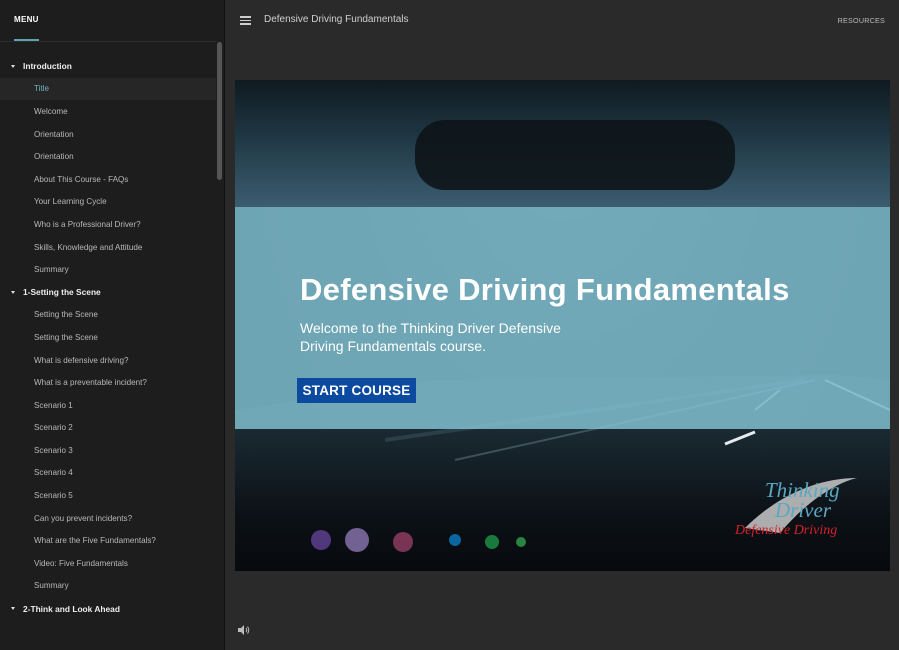 This screenshot has width=899, height=650. I want to click on course-title: Defensive Driving Fundamentals, so click(336, 19).